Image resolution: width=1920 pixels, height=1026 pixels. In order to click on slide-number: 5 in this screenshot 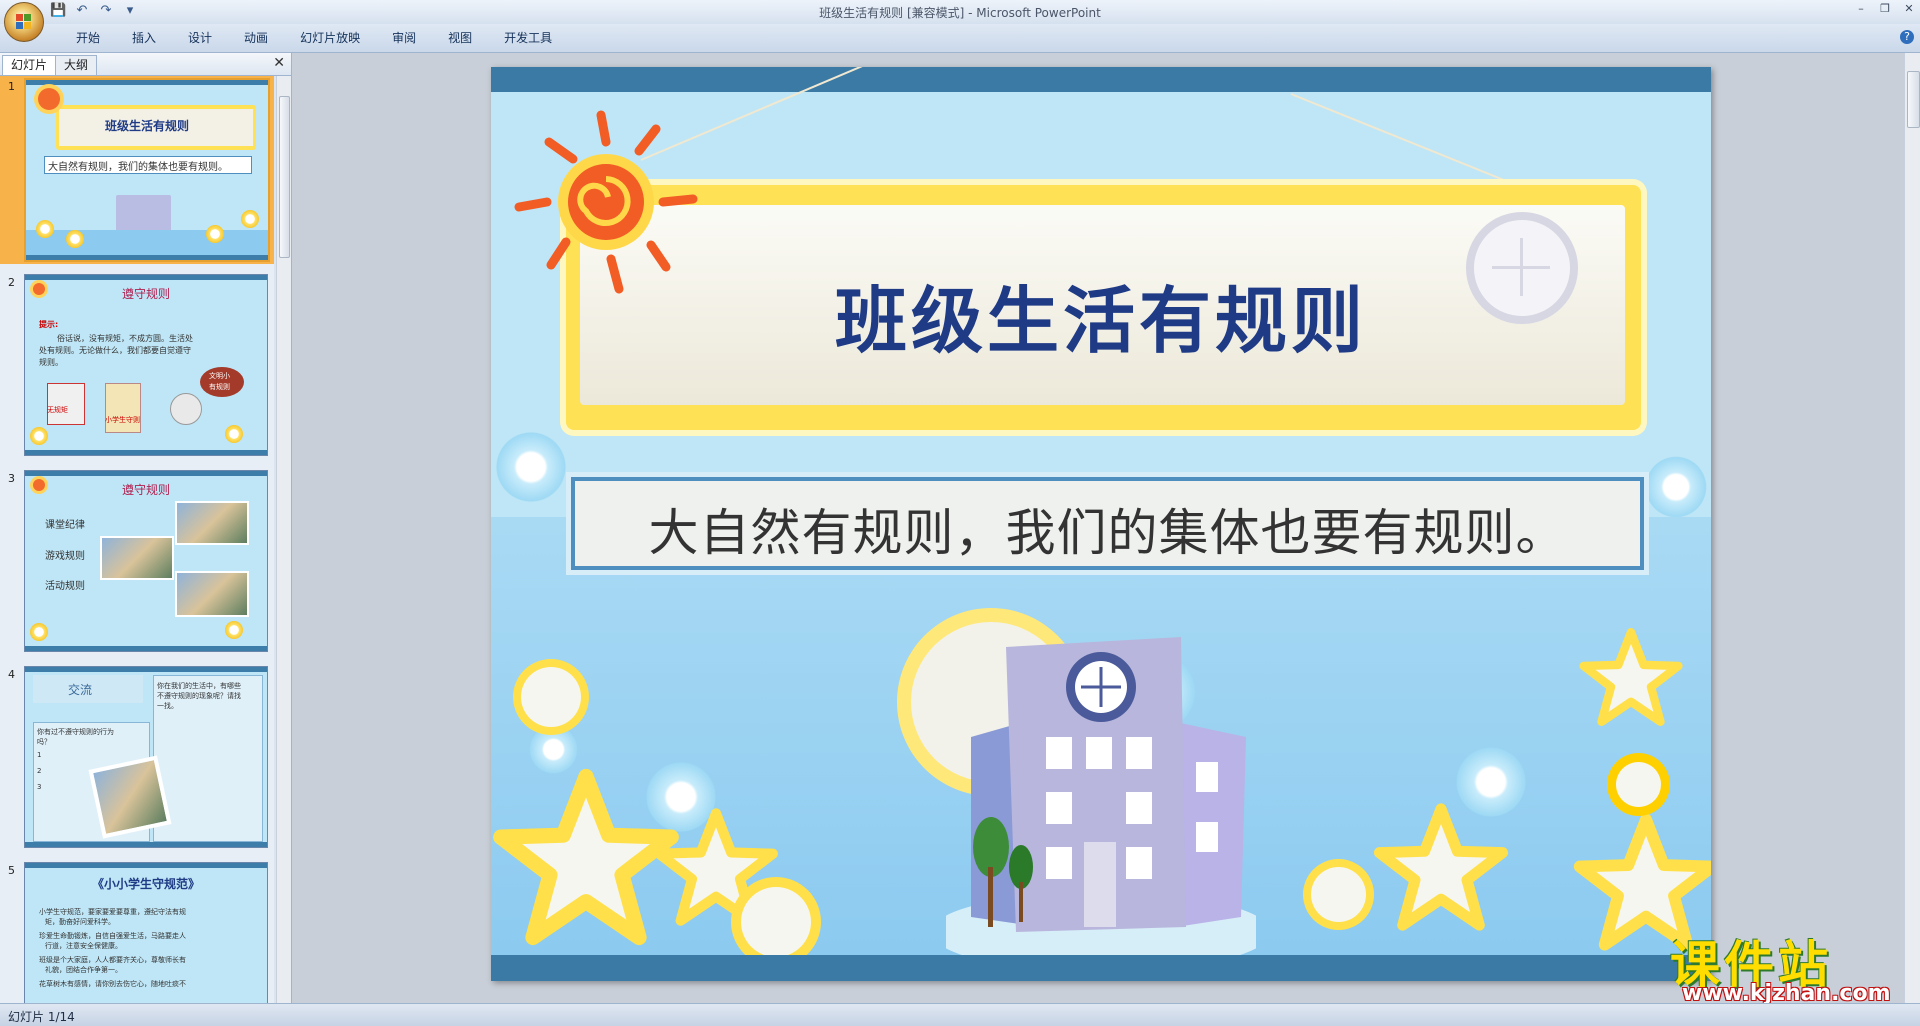, I will do `click(11, 870)`.